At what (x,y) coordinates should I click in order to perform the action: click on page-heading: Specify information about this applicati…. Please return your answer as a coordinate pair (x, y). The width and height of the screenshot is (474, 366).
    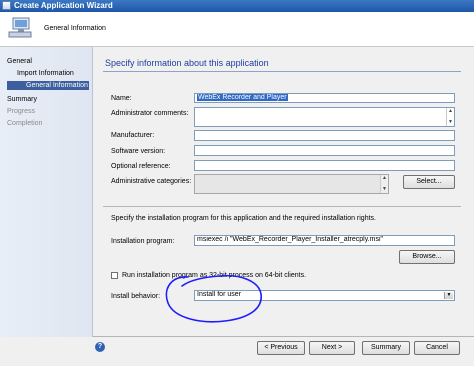
    Looking at the image, I should click on (187, 63).